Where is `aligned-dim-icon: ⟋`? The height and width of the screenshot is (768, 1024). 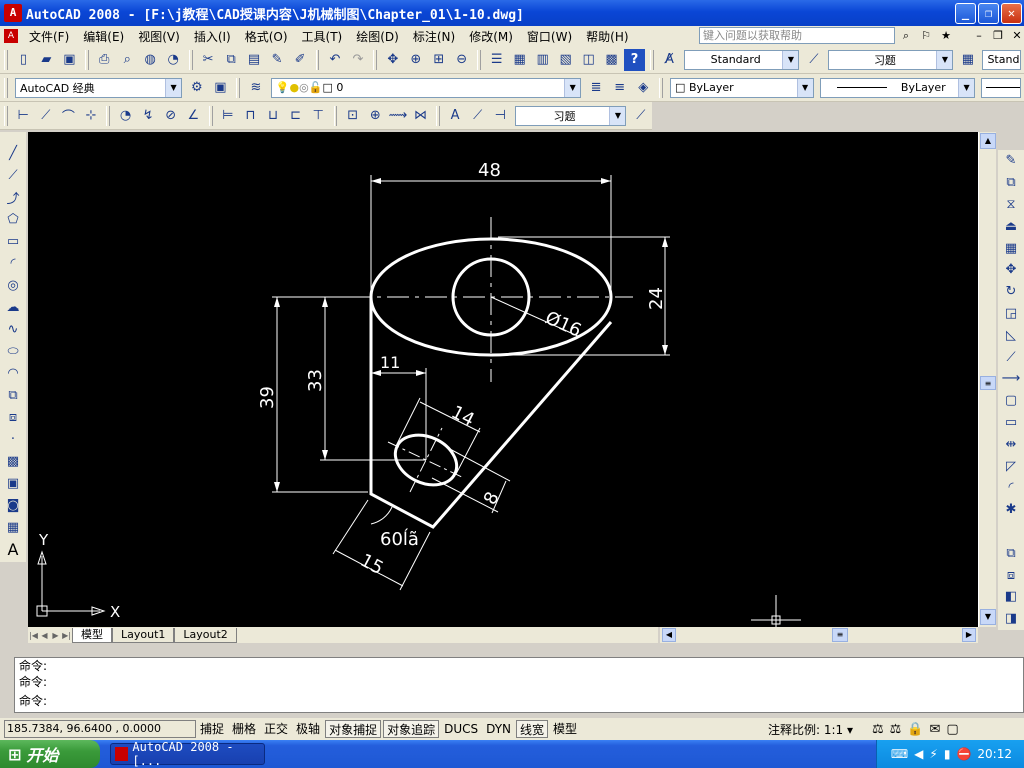
aligned-dim-icon: ⟋ is located at coordinates (45, 116).